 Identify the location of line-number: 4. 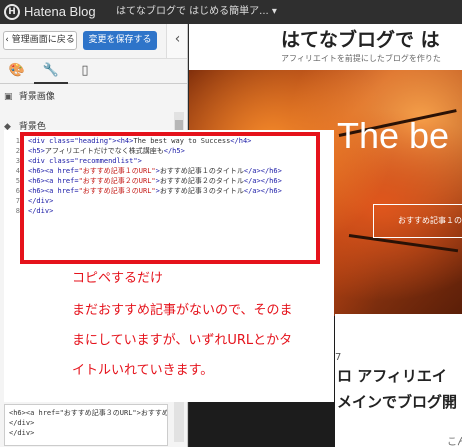
(17, 171).